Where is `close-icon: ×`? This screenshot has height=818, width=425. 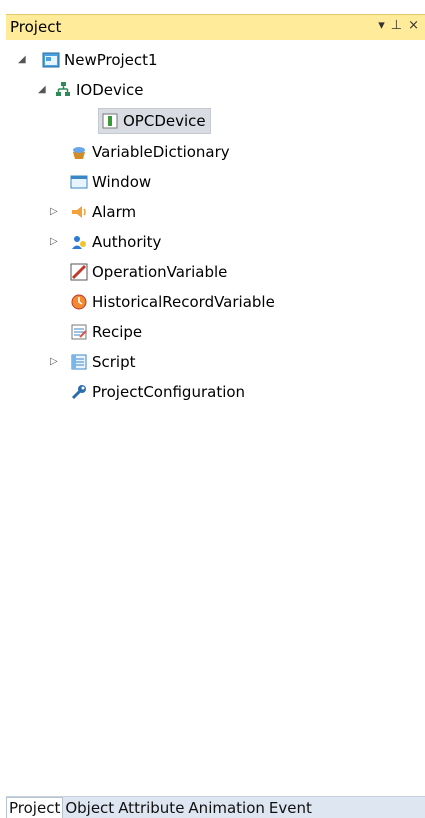
close-icon: × is located at coordinates (413, 25).